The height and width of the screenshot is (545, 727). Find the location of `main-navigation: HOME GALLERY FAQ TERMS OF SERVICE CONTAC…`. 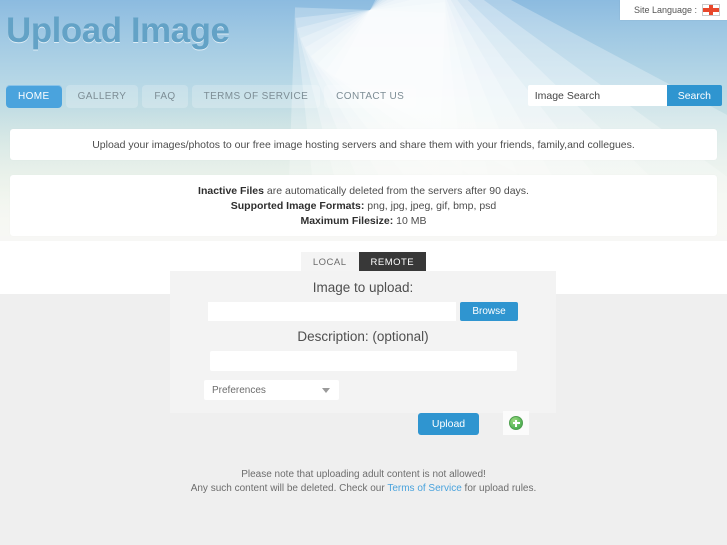

main-navigation: HOME GALLERY FAQ TERMS OF SERVICE CONTAC… is located at coordinates (211, 96).